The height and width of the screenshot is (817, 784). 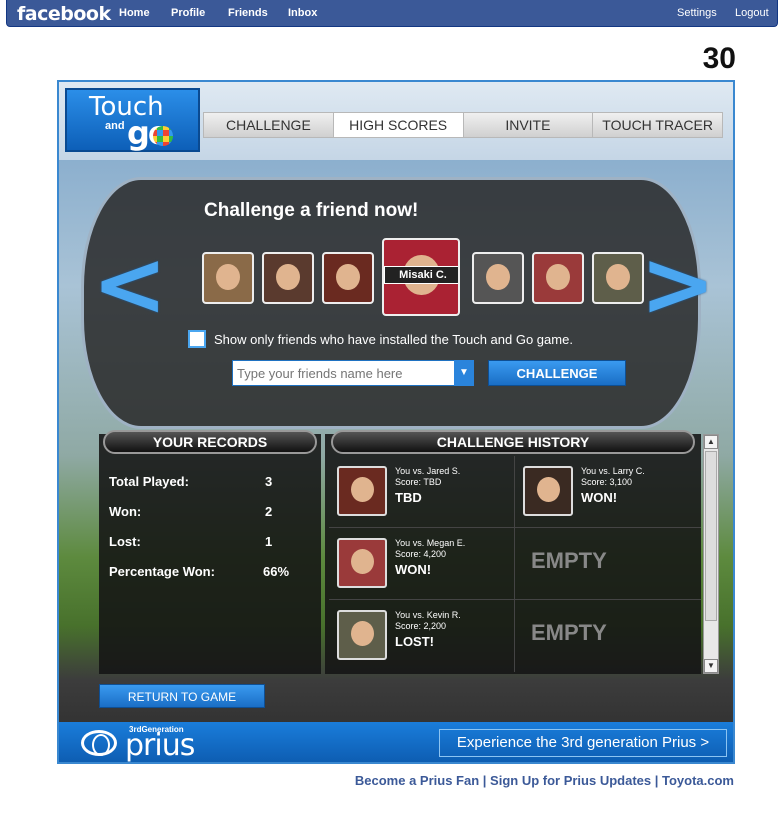 What do you see at coordinates (428, 620) in the screenshot?
I see `history-vs: You vs. Kevin R. Score: 2,200` at bounding box center [428, 620].